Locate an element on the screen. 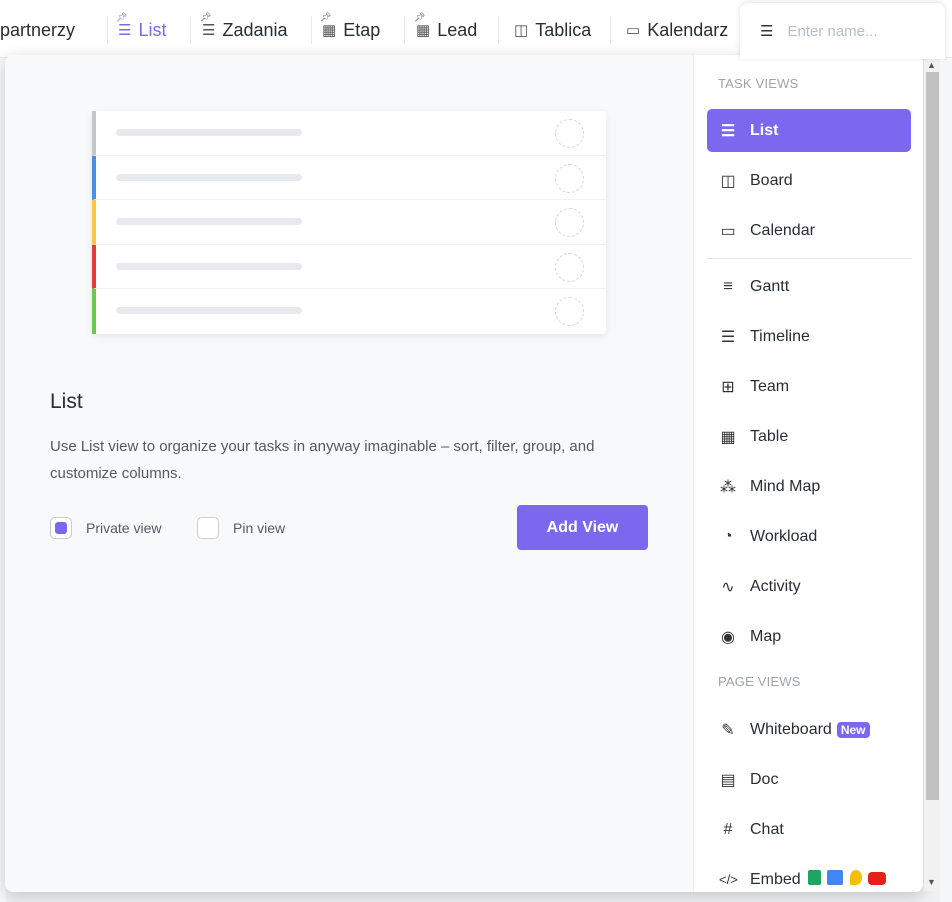 Image resolution: width=952 pixels, height=902 pixels. menu-item-calendar: ▭ Calendar is located at coordinates (809, 230).